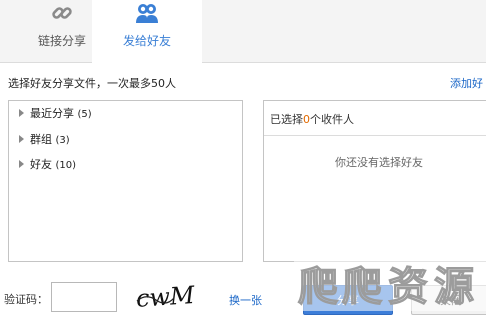  What do you see at coordinates (147, 31) in the screenshot?
I see `tab-send-to-friends: 发给好友` at bounding box center [147, 31].